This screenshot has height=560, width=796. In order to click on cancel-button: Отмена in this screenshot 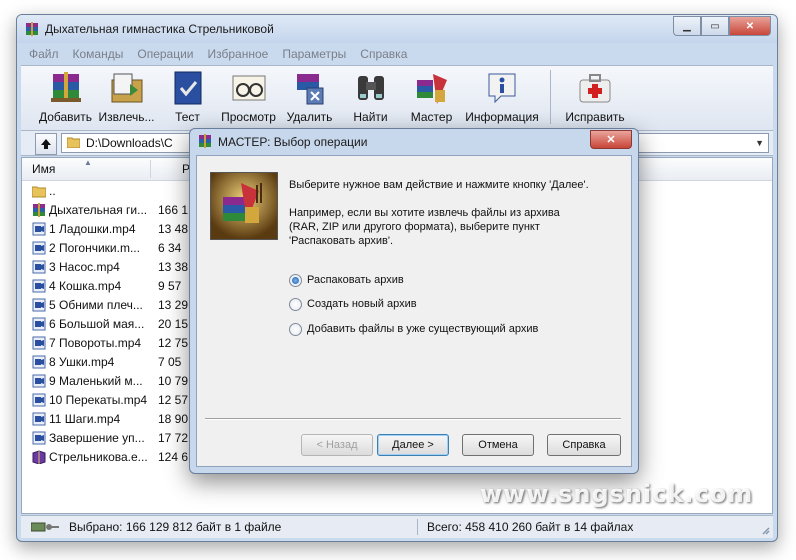, I will do `click(498, 445)`.